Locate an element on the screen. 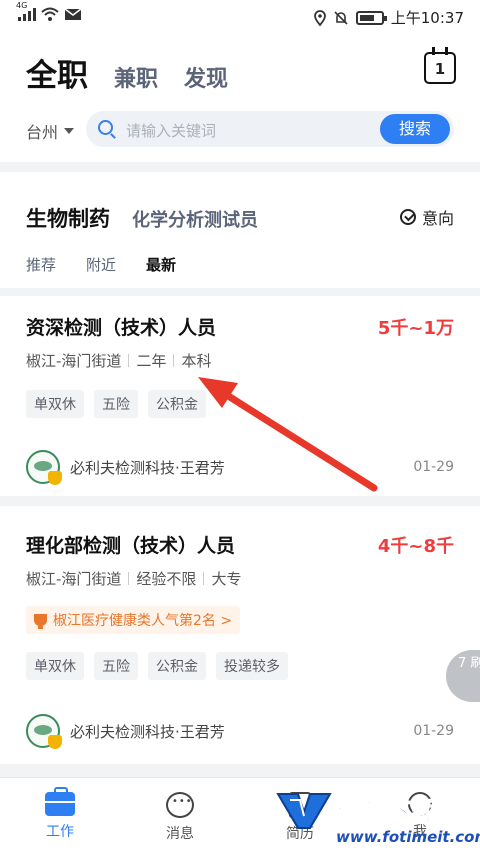  nav-work-label: 工作 is located at coordinates (60, 832).